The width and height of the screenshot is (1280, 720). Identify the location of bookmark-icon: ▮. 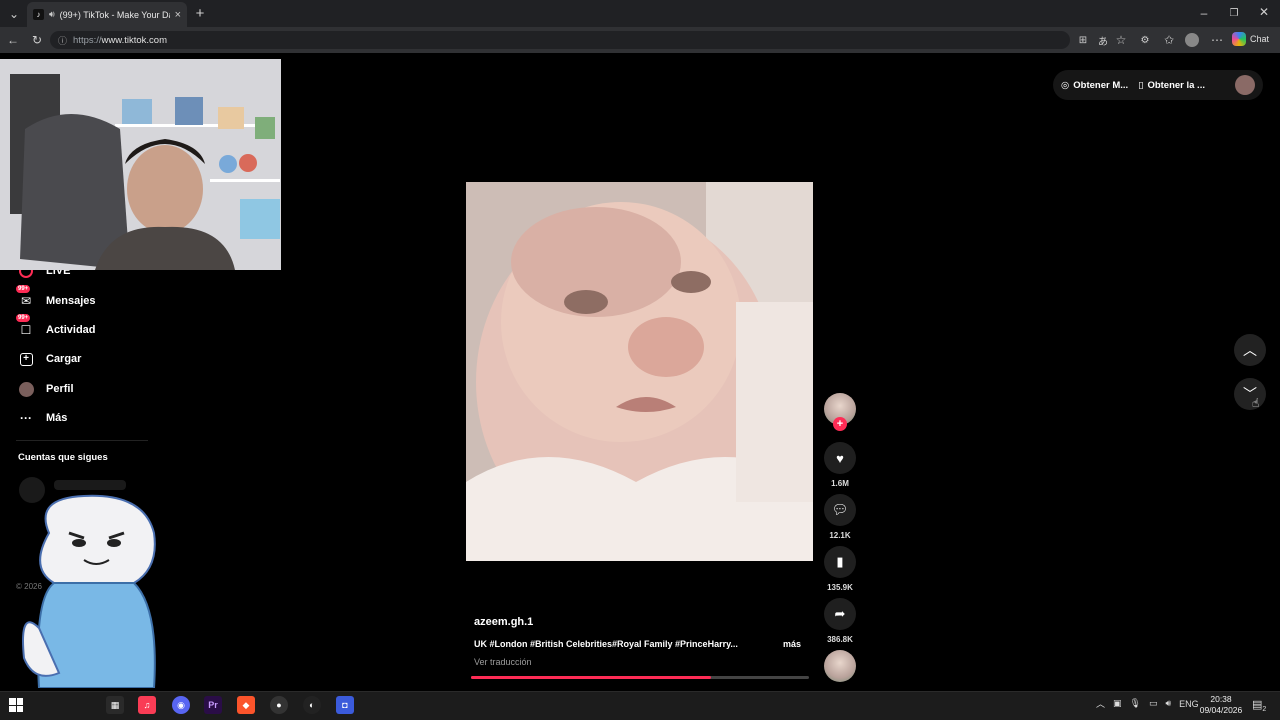
(840, 561).